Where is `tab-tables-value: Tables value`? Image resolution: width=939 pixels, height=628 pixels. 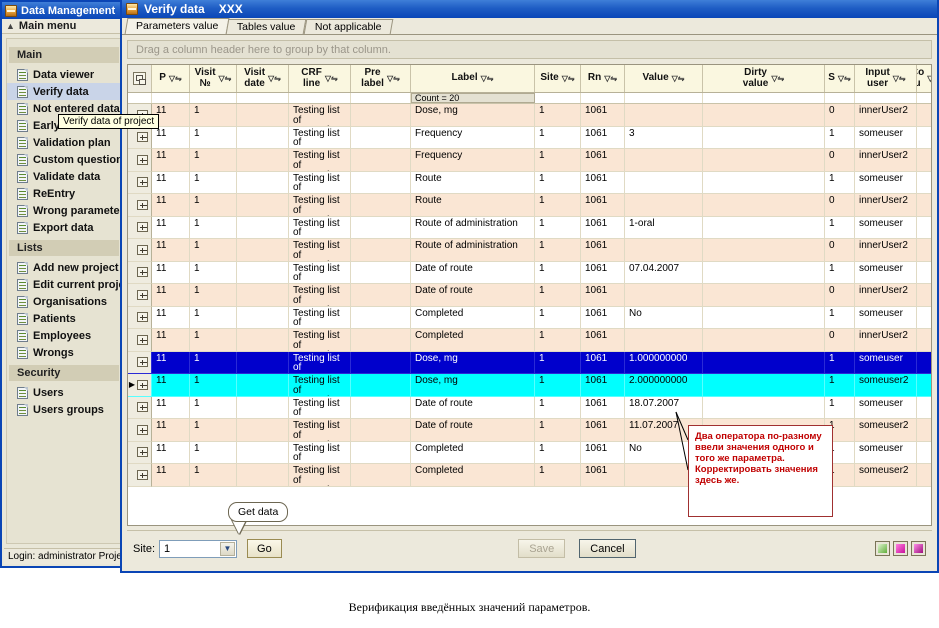 tab-tables-value: Tables value is located at coordinates (266, 26).